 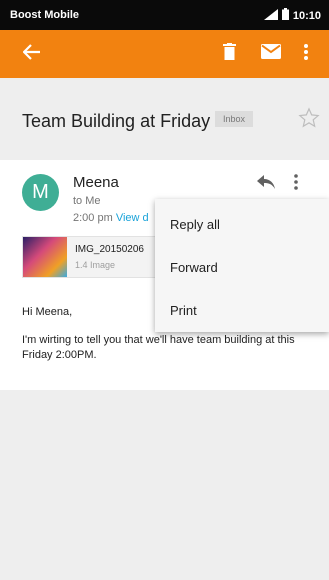 I want to click on delete-button, so click(x=229, y=54).